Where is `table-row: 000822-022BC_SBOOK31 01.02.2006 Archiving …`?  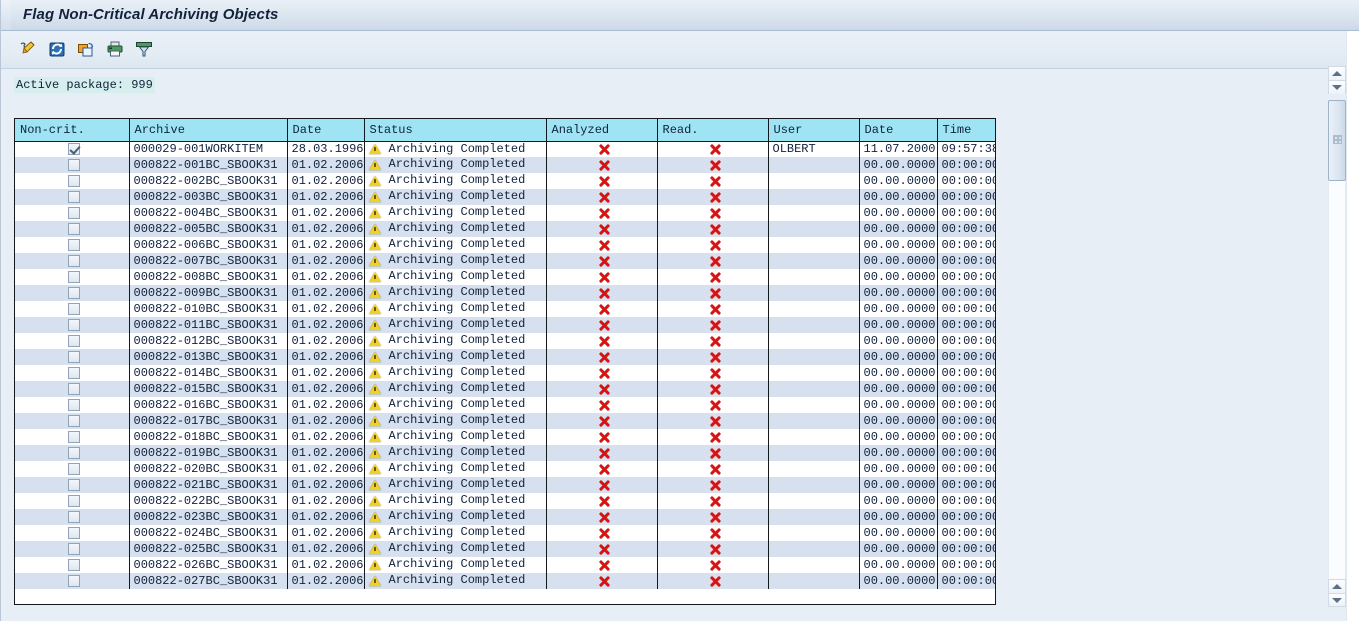 table-row: 000822-022BC_SBOOK31 01.02.2006 Archiving … is located at coordinates (505, 501).